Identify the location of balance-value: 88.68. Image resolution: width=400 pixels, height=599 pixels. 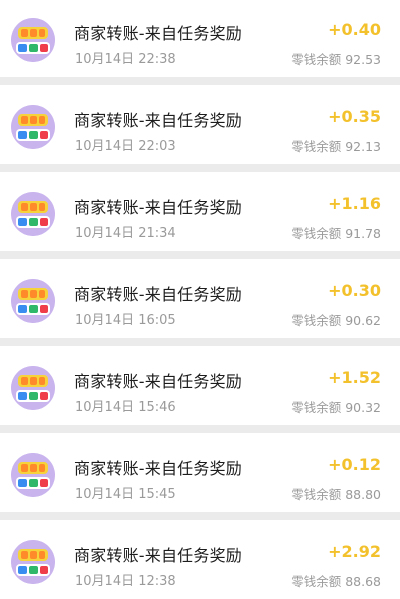
(363, 581).